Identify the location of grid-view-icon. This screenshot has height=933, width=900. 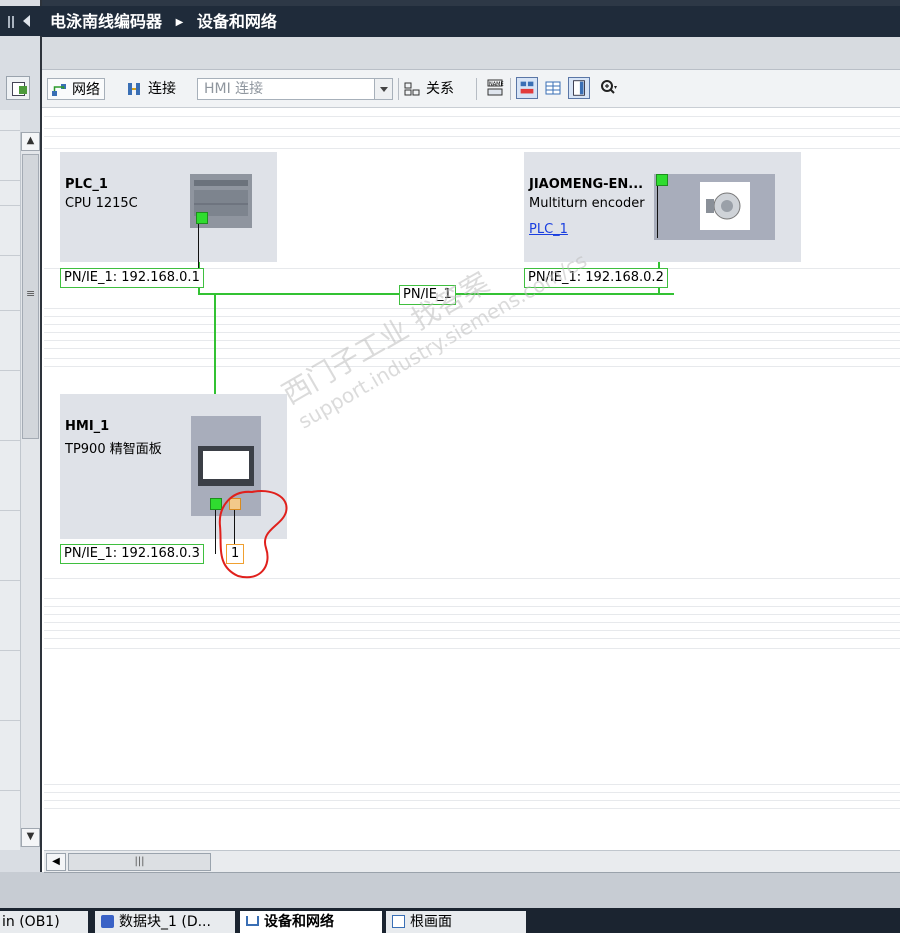
(553, 88).